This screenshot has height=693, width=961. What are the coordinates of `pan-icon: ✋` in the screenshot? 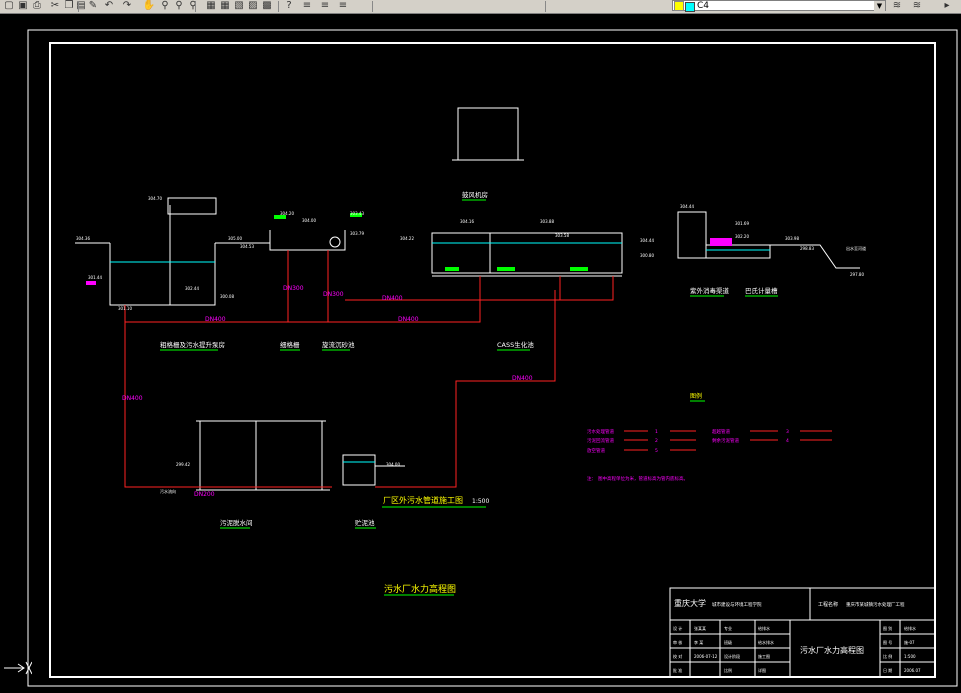 It's located at (149, 6).